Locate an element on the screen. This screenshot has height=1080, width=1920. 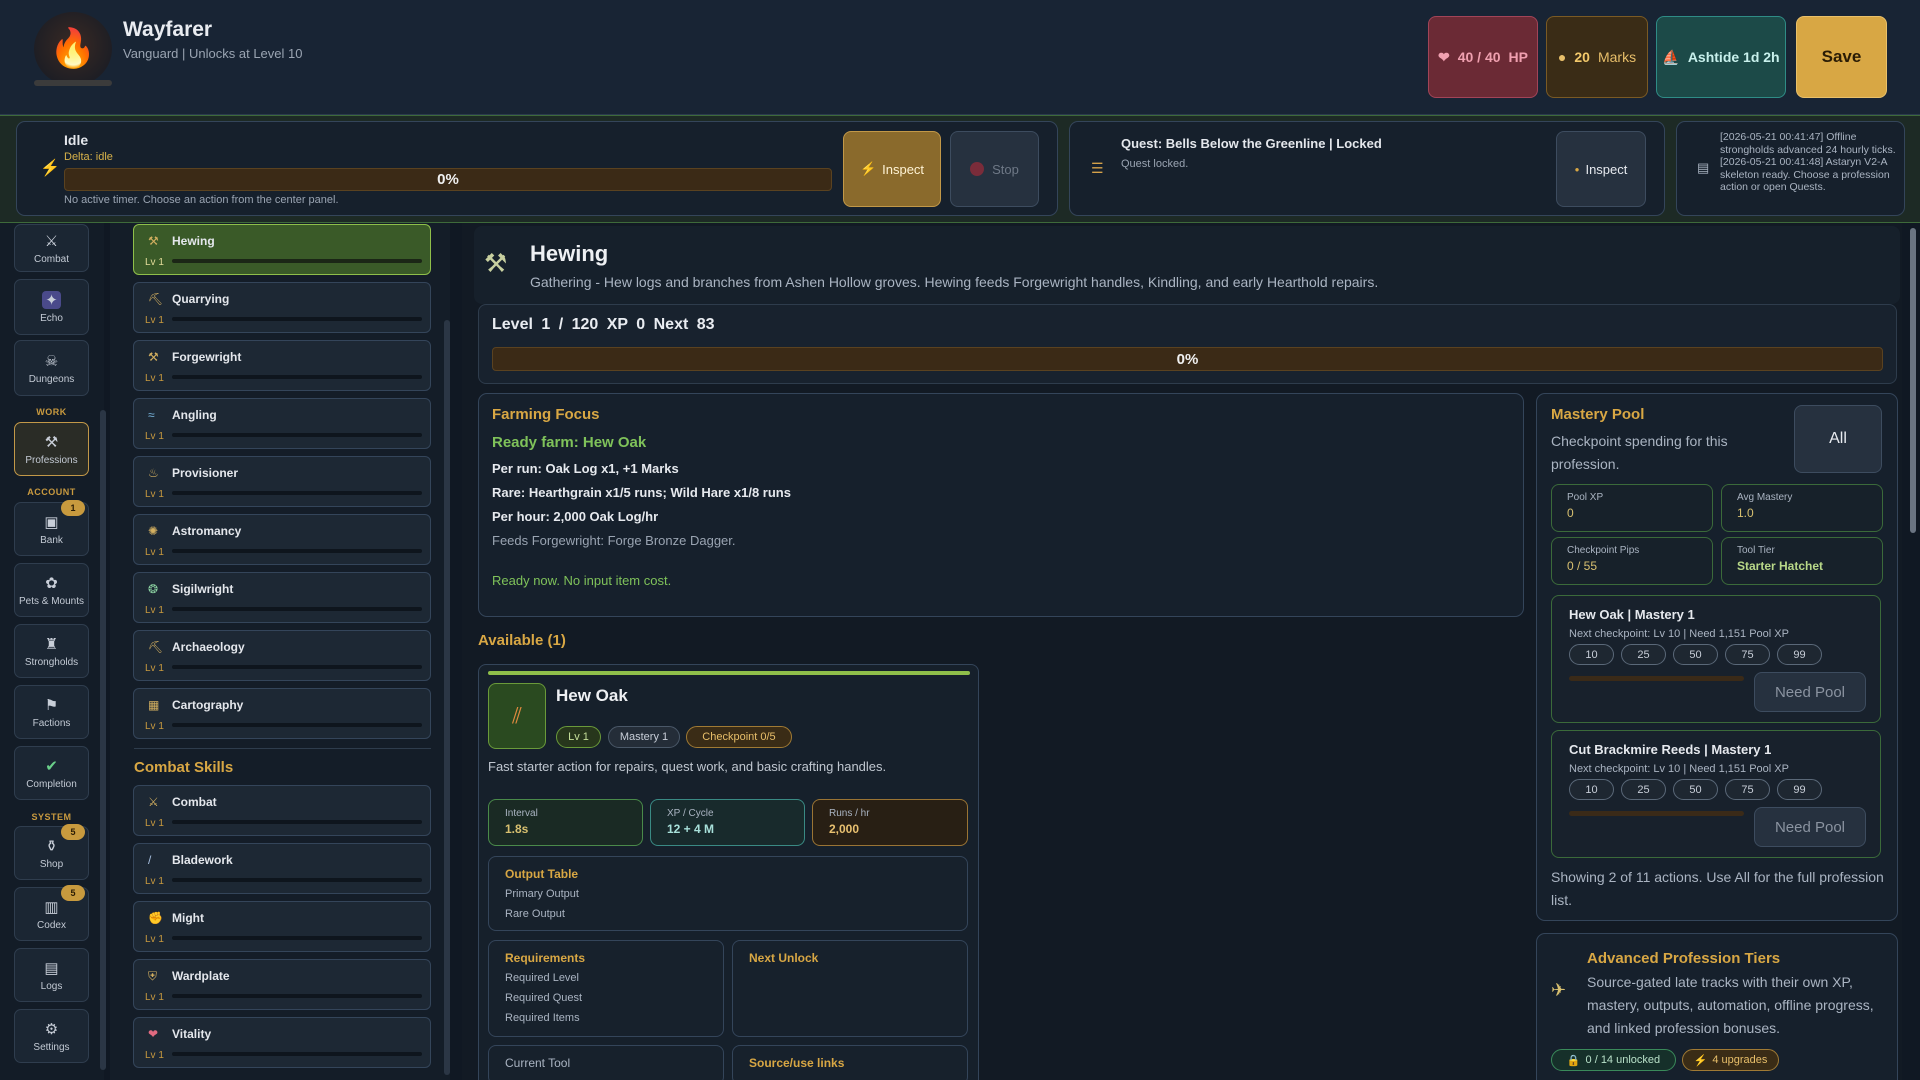
skill-item-sigilwright: ❂ Sigilwright Lv 1 is located at coordinates (282, 597).